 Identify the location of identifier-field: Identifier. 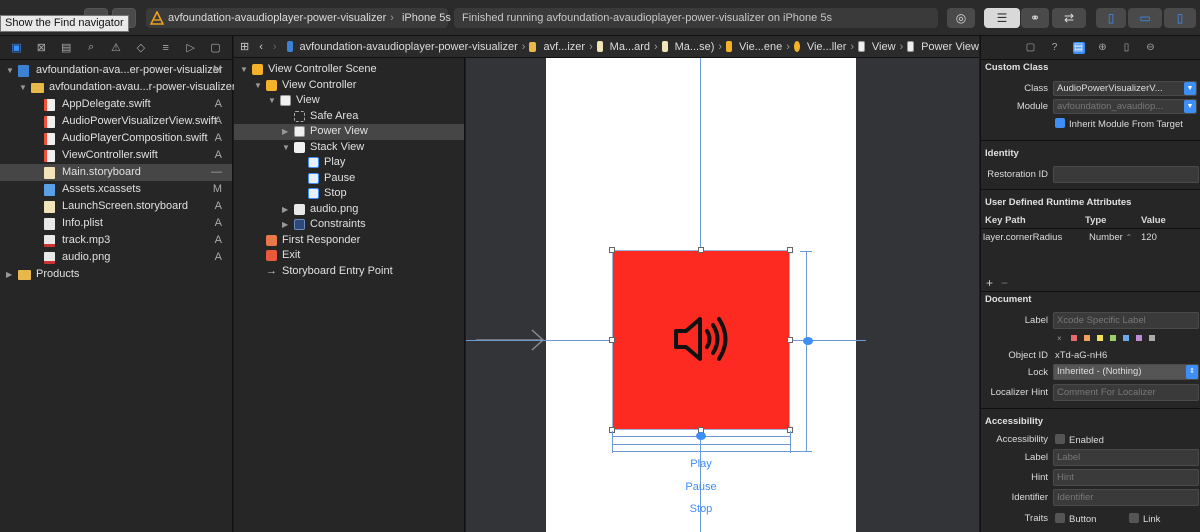
(1126, 497).